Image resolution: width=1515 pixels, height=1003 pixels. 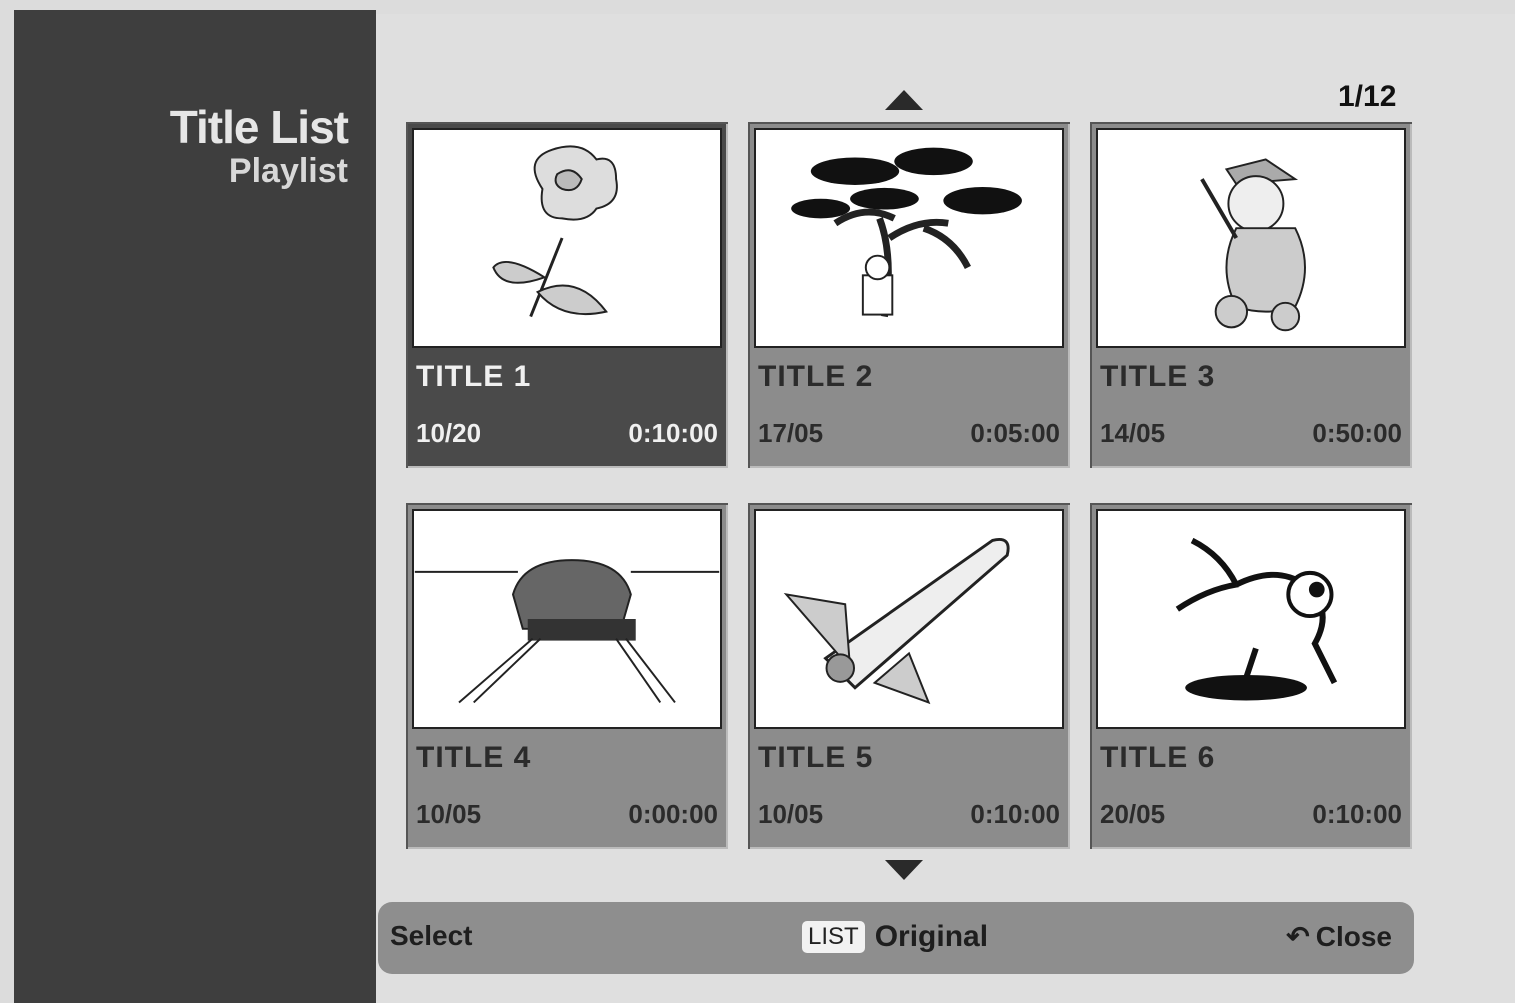 What do you see at coordinates (816, 757) in the screenshot?
I see `title-name: TITLE 5` at bounding box center [816, 757].